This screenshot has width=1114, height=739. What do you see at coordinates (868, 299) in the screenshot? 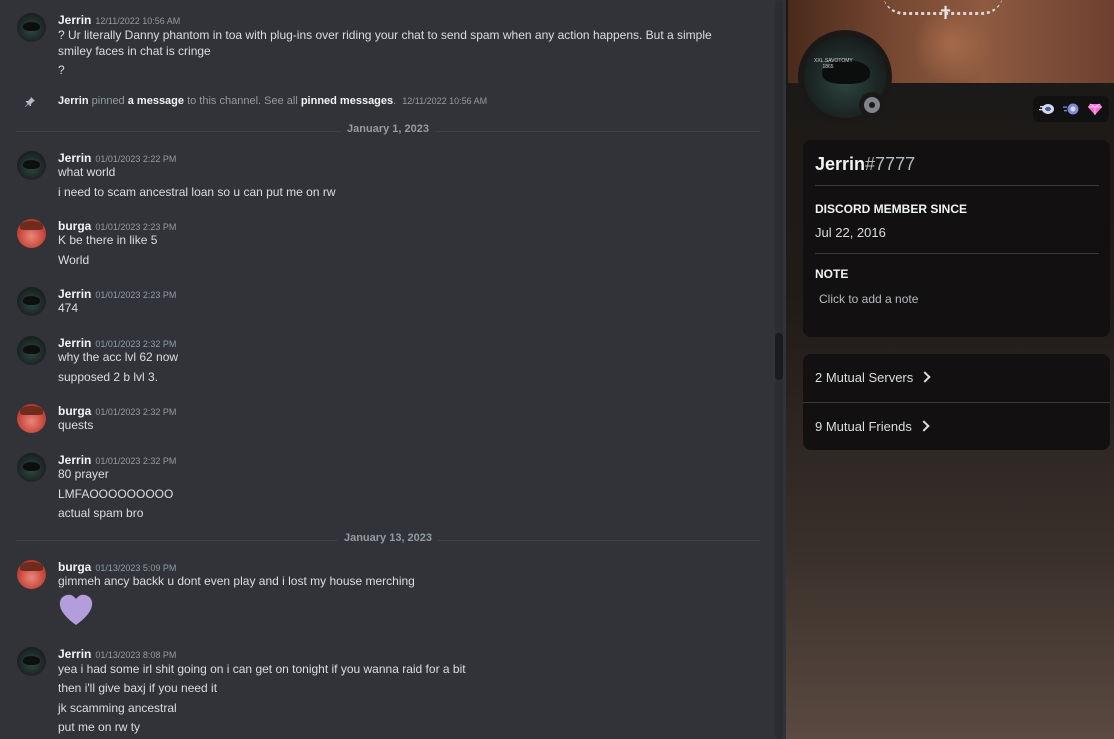
I see `note-input: Click to add a note` at bounding box center [868, 299].